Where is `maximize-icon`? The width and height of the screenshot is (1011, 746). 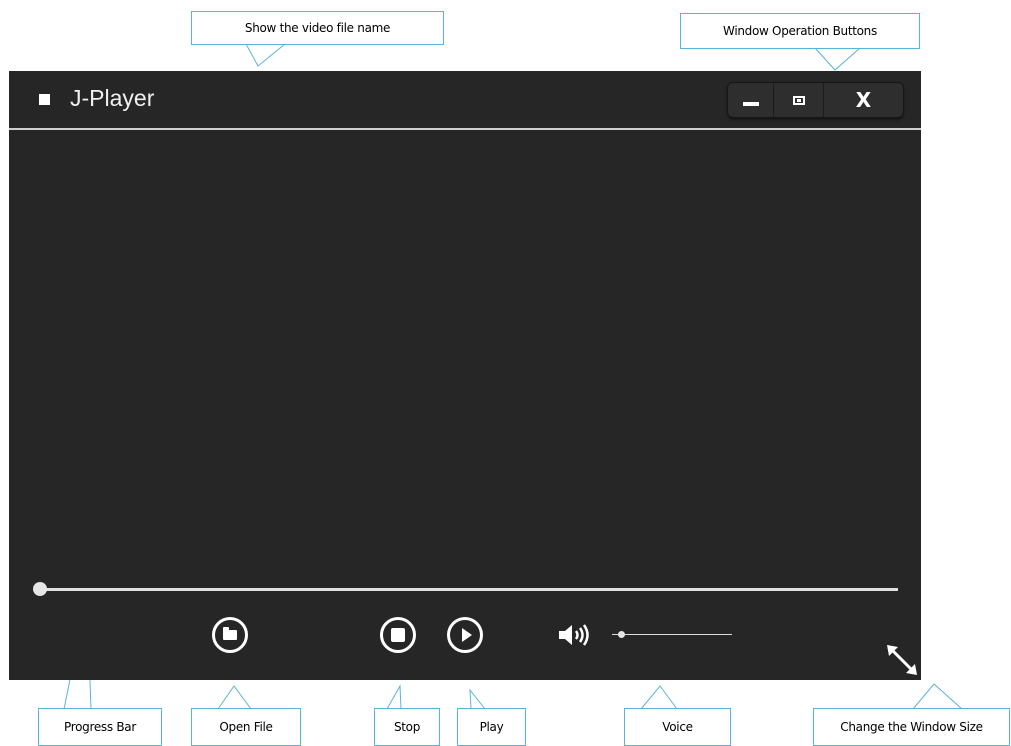 maximize-icon is located at coordinates (798, 100).